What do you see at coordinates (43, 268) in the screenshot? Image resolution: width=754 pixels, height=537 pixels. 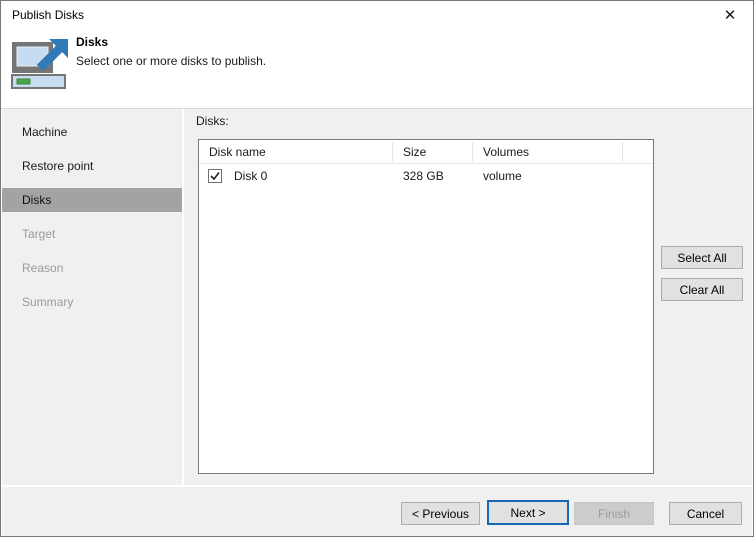 I see `sidebar-item-reason: Reason` at bounding box center [43, 268].